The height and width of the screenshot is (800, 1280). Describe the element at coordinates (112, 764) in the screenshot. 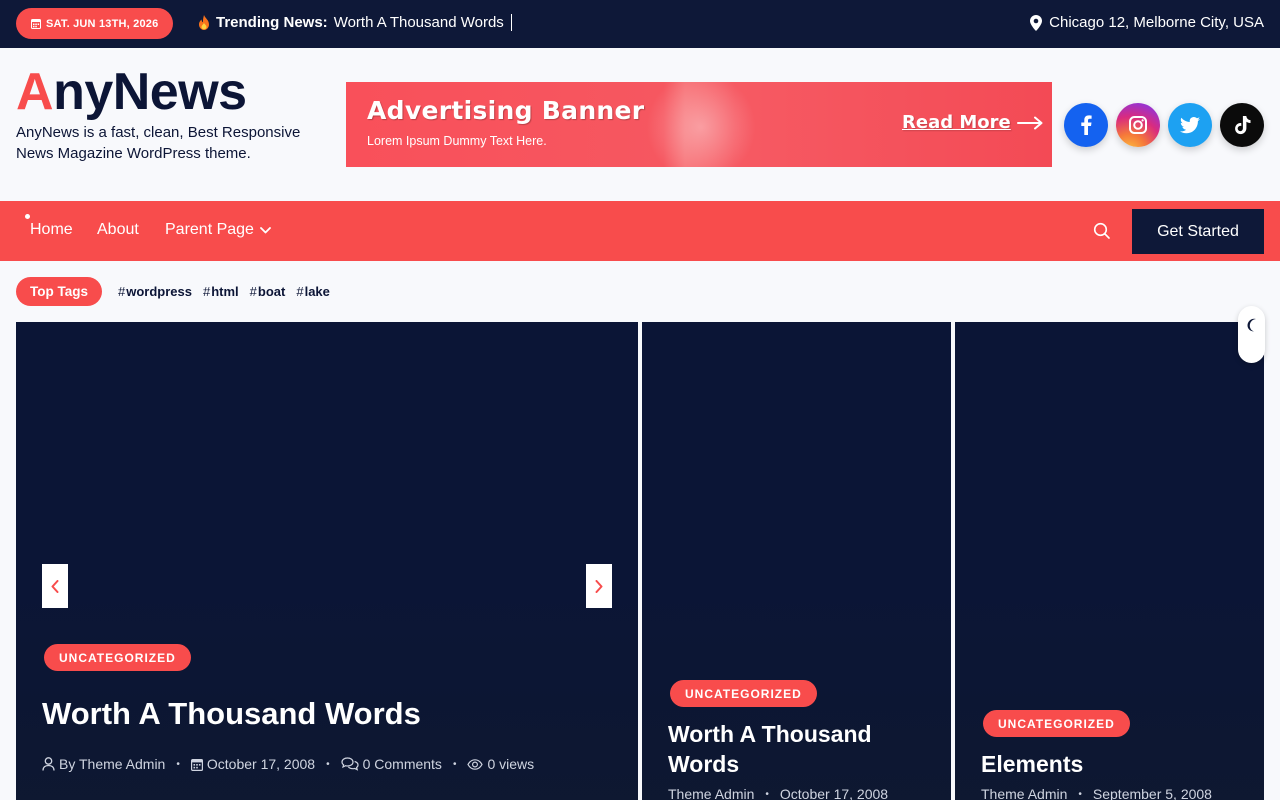

I see `author-name: By Theme Admin` at that location.